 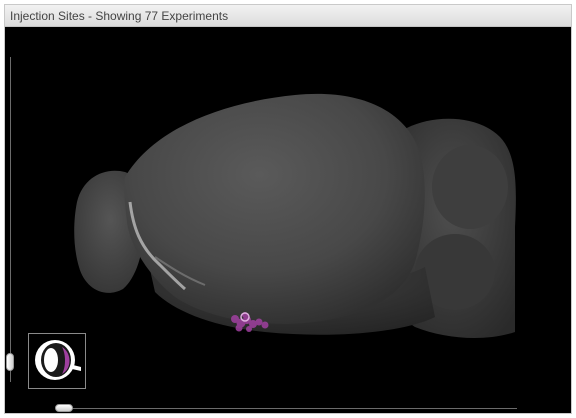 I want to click on vertical-rotation-track, so click(x=10, y=219).